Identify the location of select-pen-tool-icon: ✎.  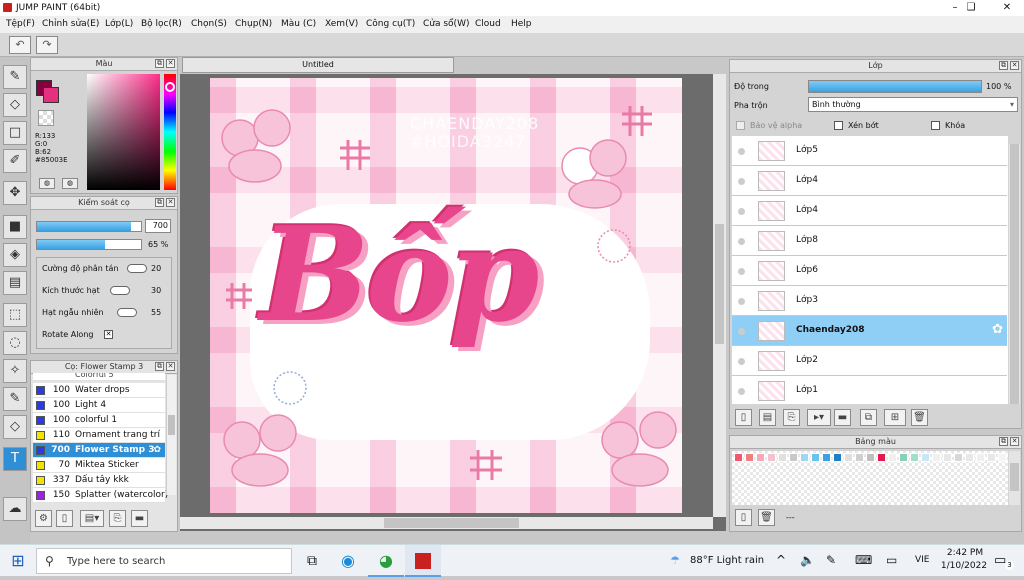
(15, 399).